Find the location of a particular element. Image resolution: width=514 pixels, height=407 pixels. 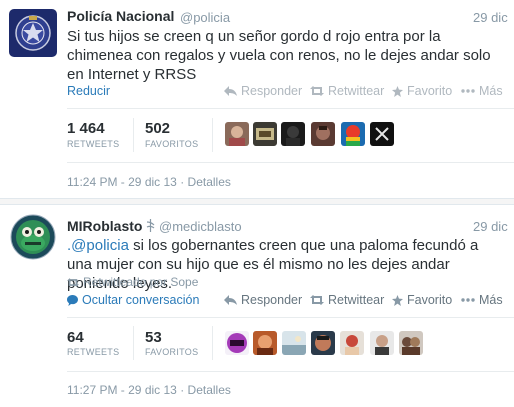

tweet-meta: 11:24 PM - 29 dic 13 · Detalles is located at coordinates (149, 182).